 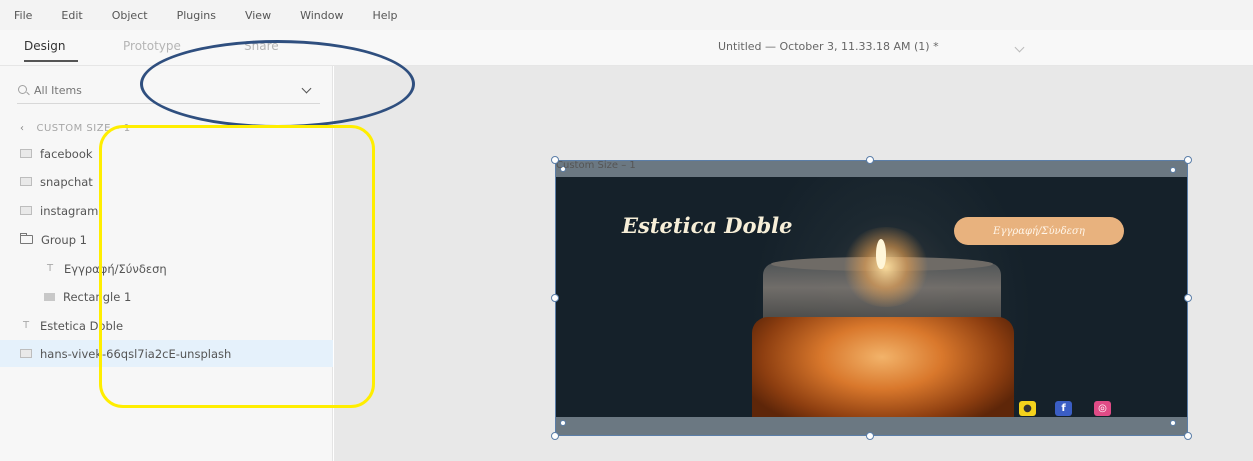 What do you see at coordinates (384, 15) in the screenshot?
I see `menu-help: Help` at bounding box center [384, 15].